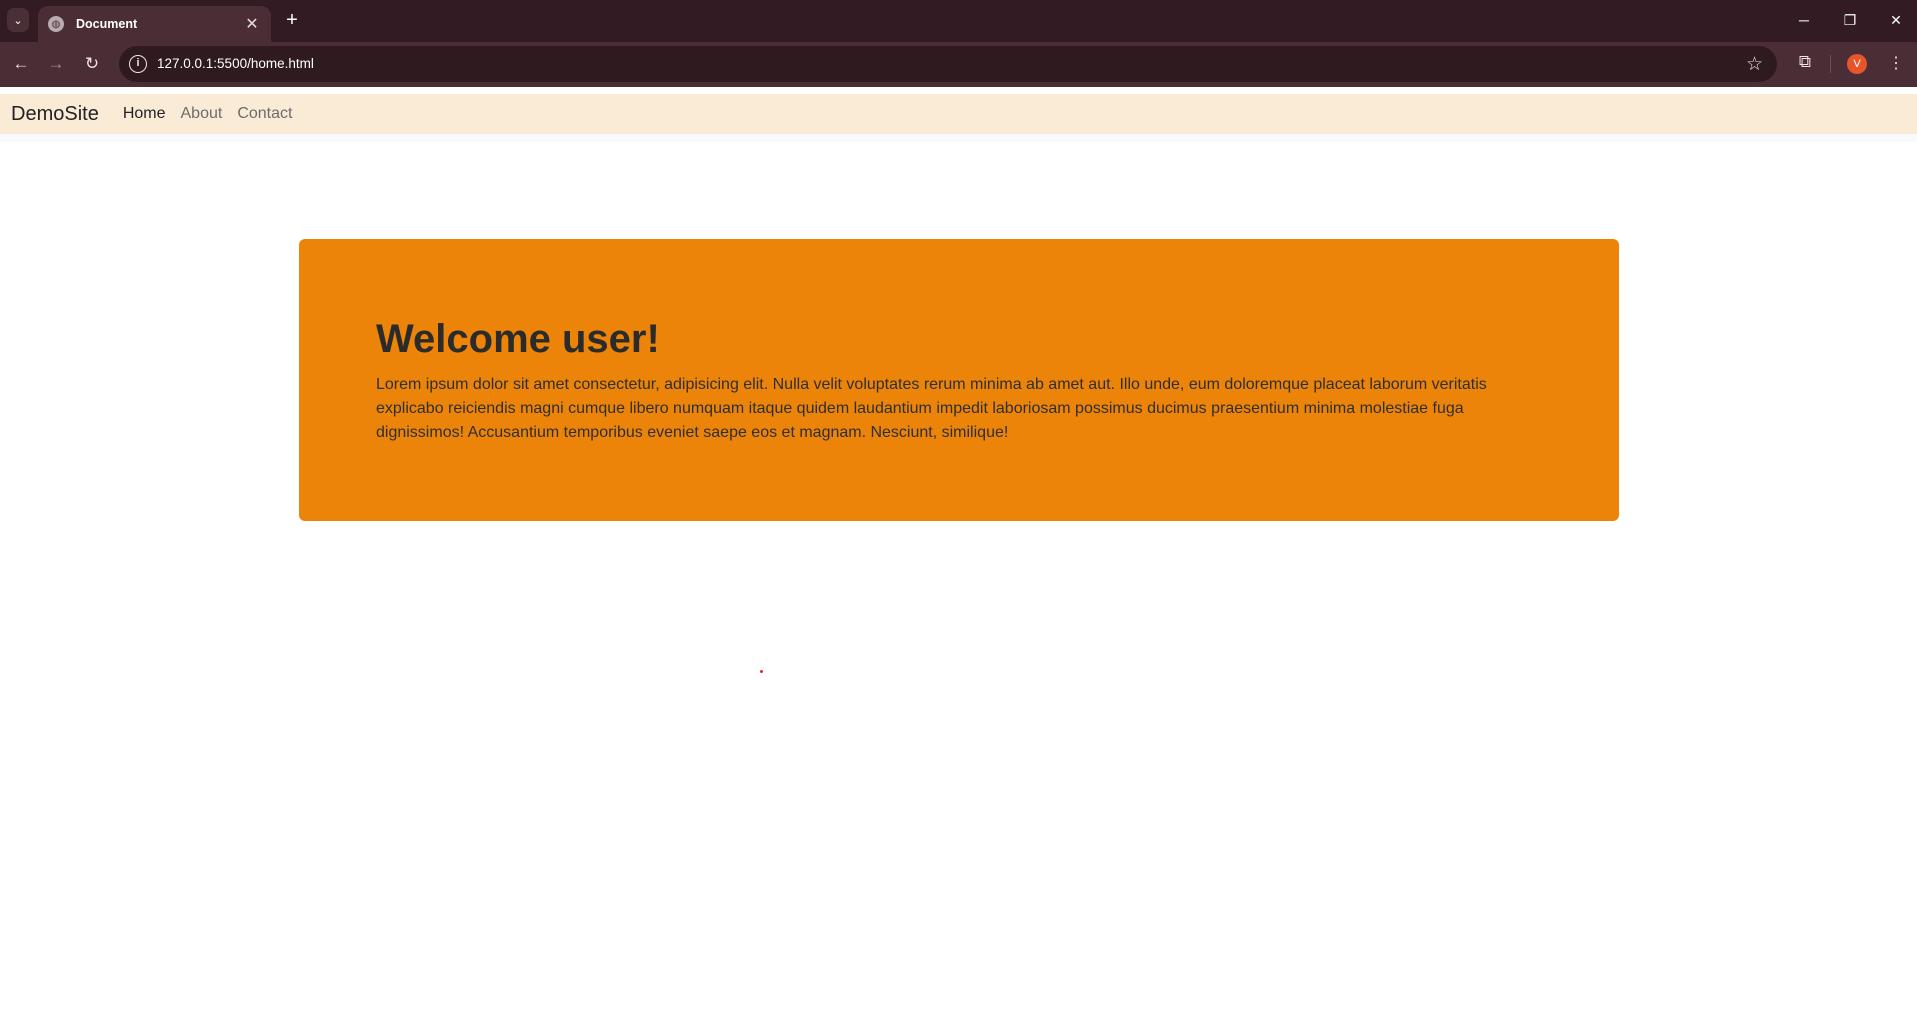  Describe the element at coordinates (252, 24) in the screenshot. I see `close-icon: ✕` at that location.